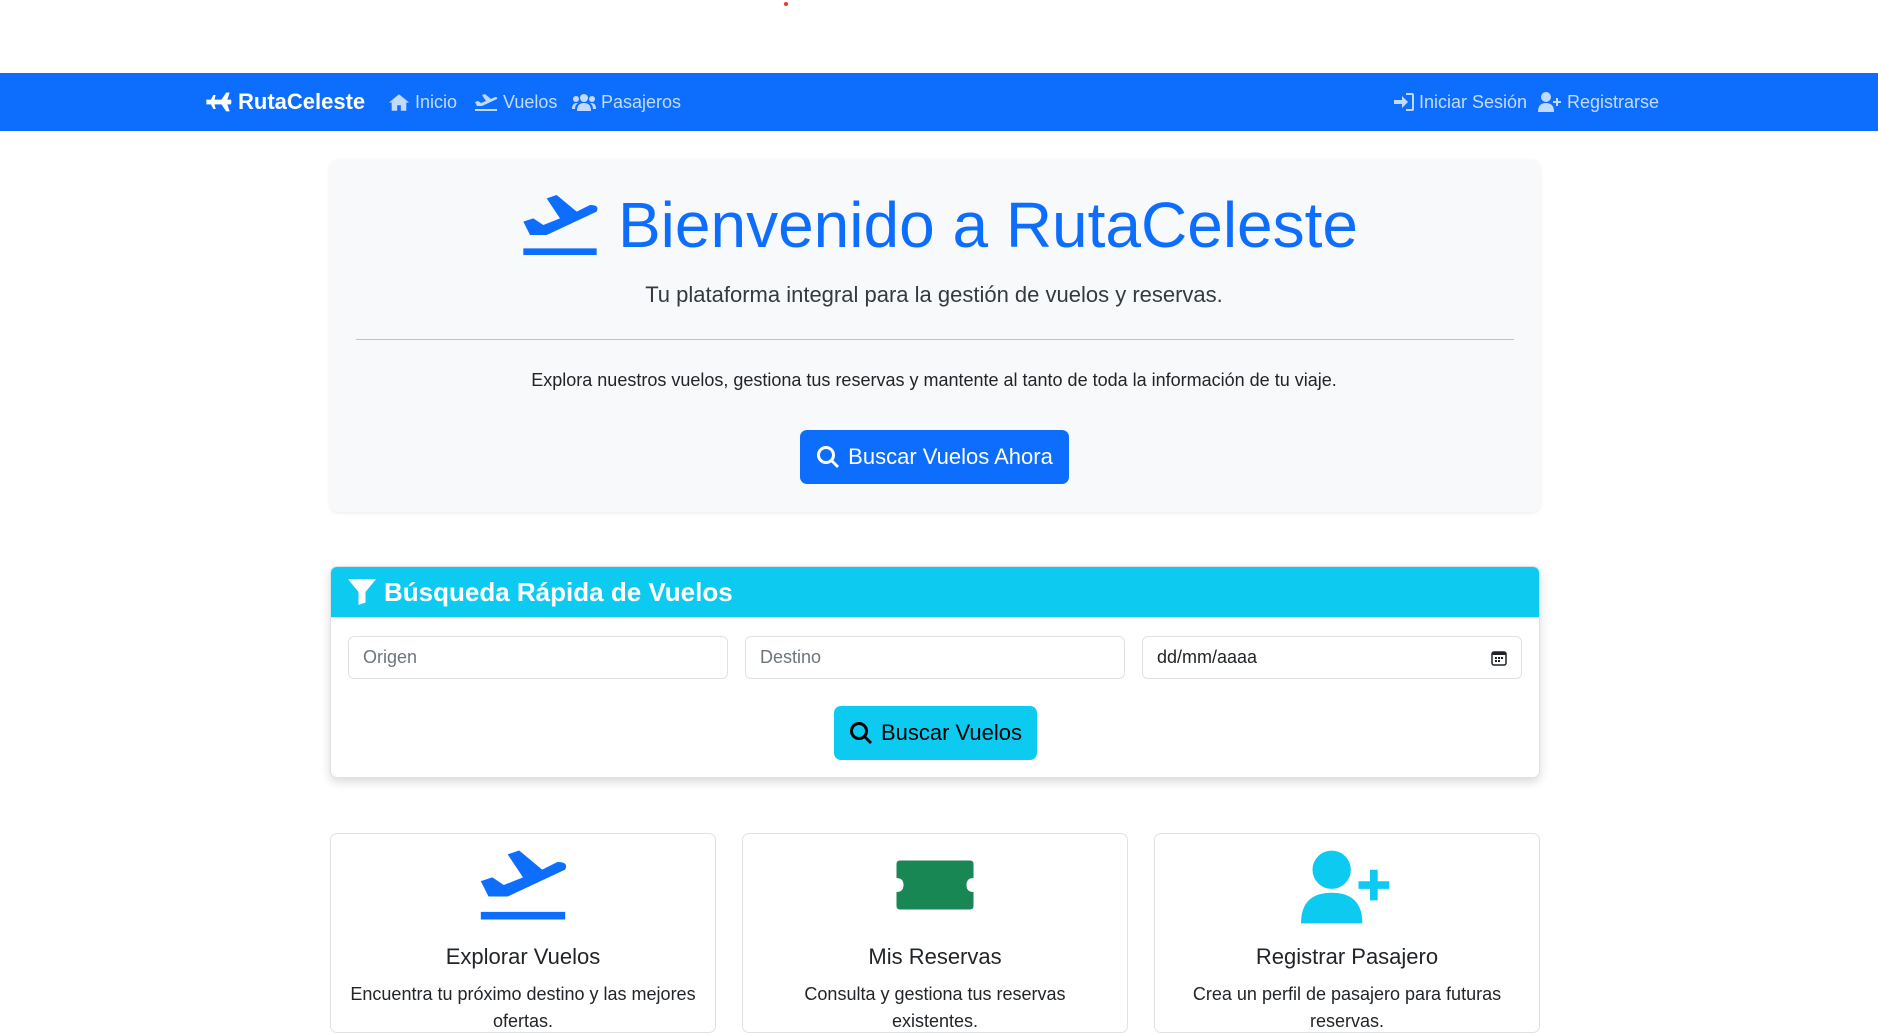 The height and width of the screenshot is (1035, 1878). What do you see at coordinates (1613, 101) in the screenshot?
I see `nav-link-label: Registrarse` at bounding box center [1613, 101].